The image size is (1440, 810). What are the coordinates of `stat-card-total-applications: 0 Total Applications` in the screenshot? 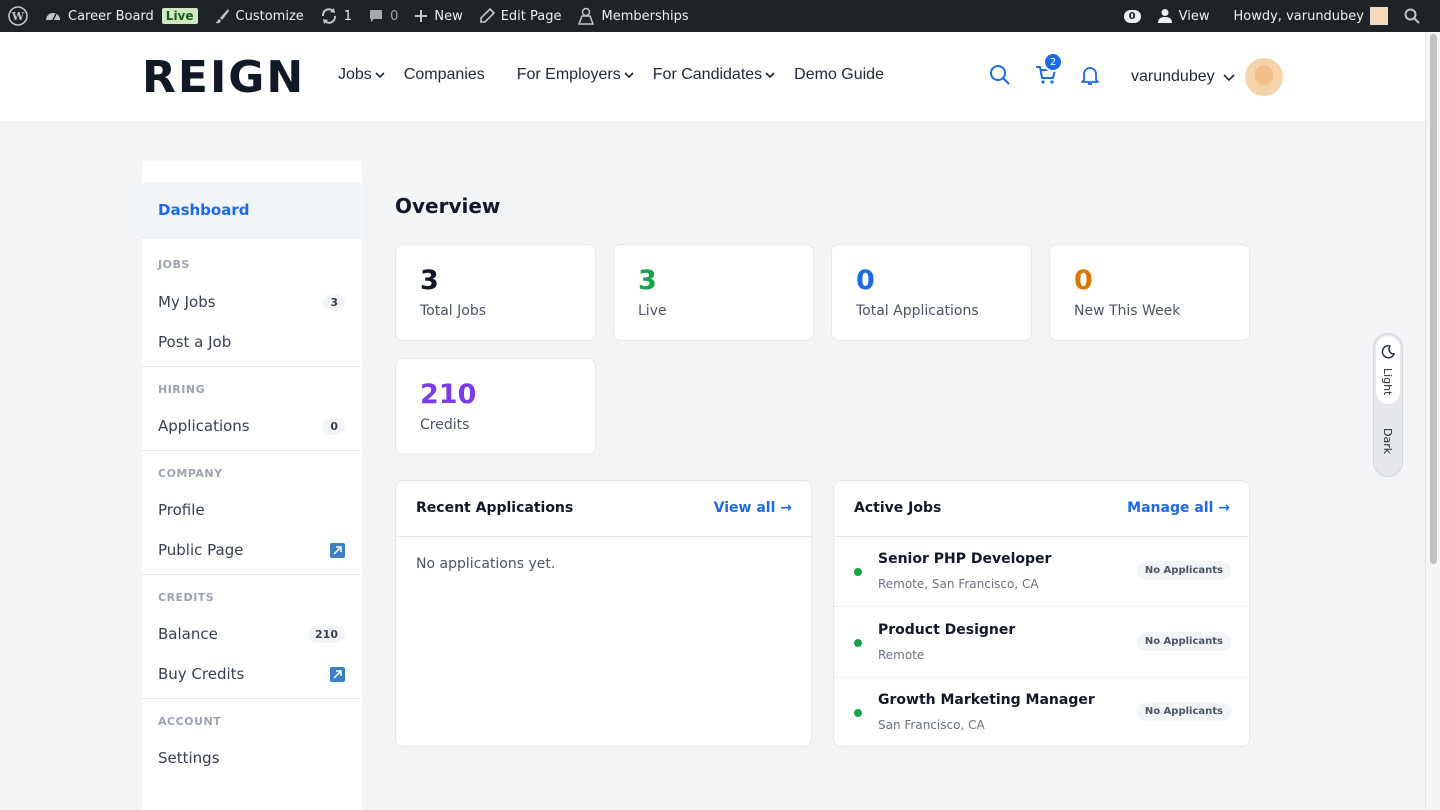 It's located at (931, 292).